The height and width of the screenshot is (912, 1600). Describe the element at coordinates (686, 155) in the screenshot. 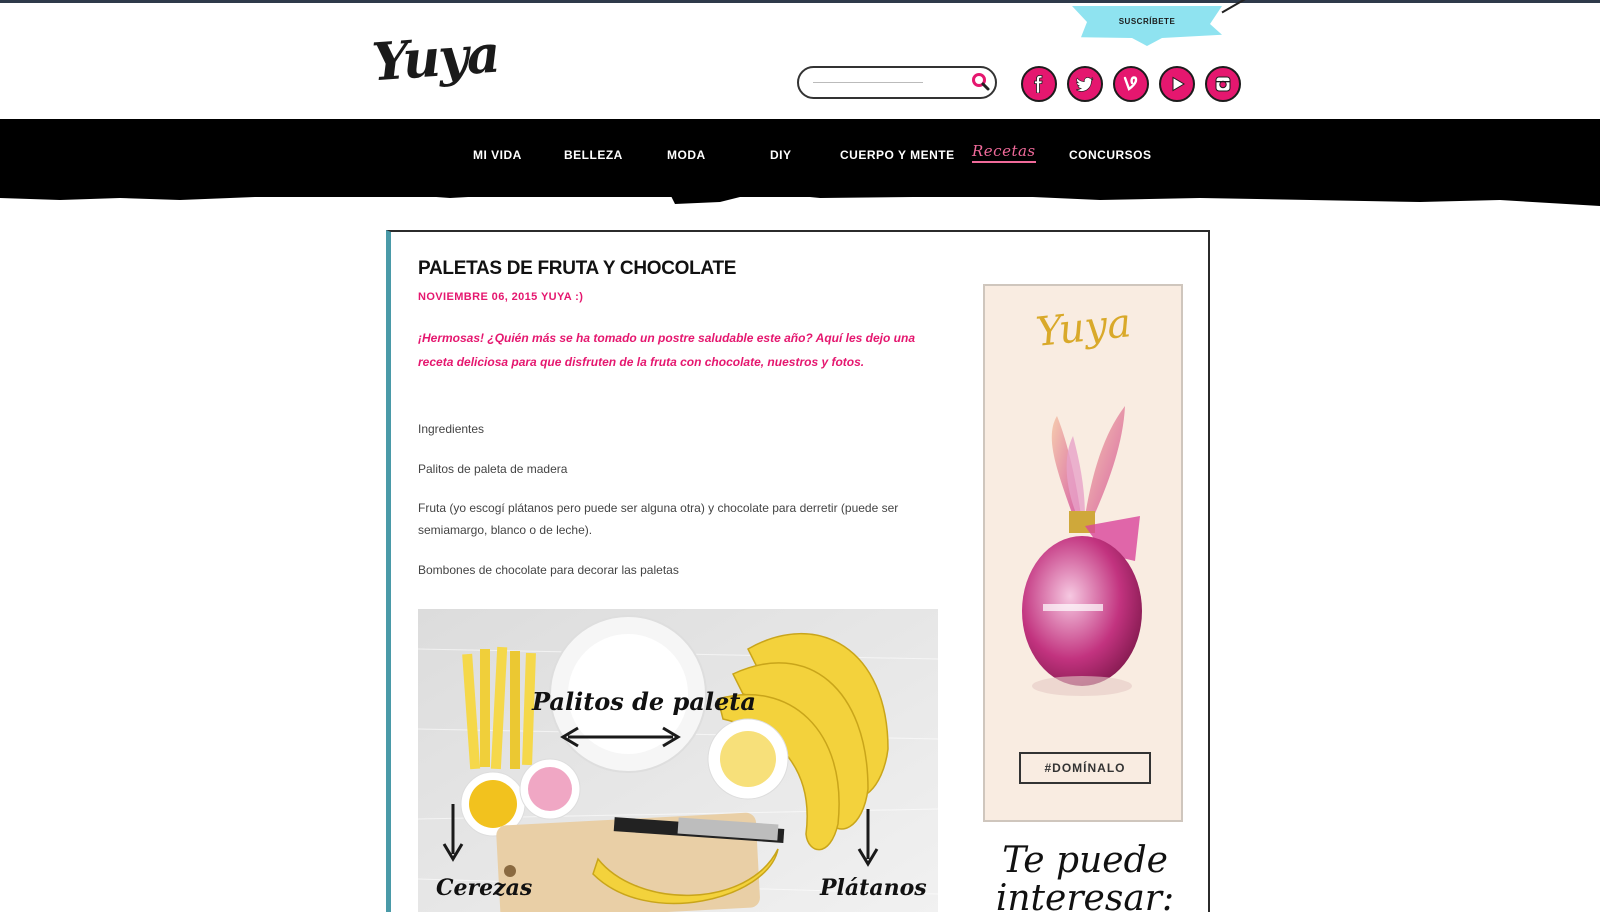

I see `nav-item-moda: Moda` at that location.